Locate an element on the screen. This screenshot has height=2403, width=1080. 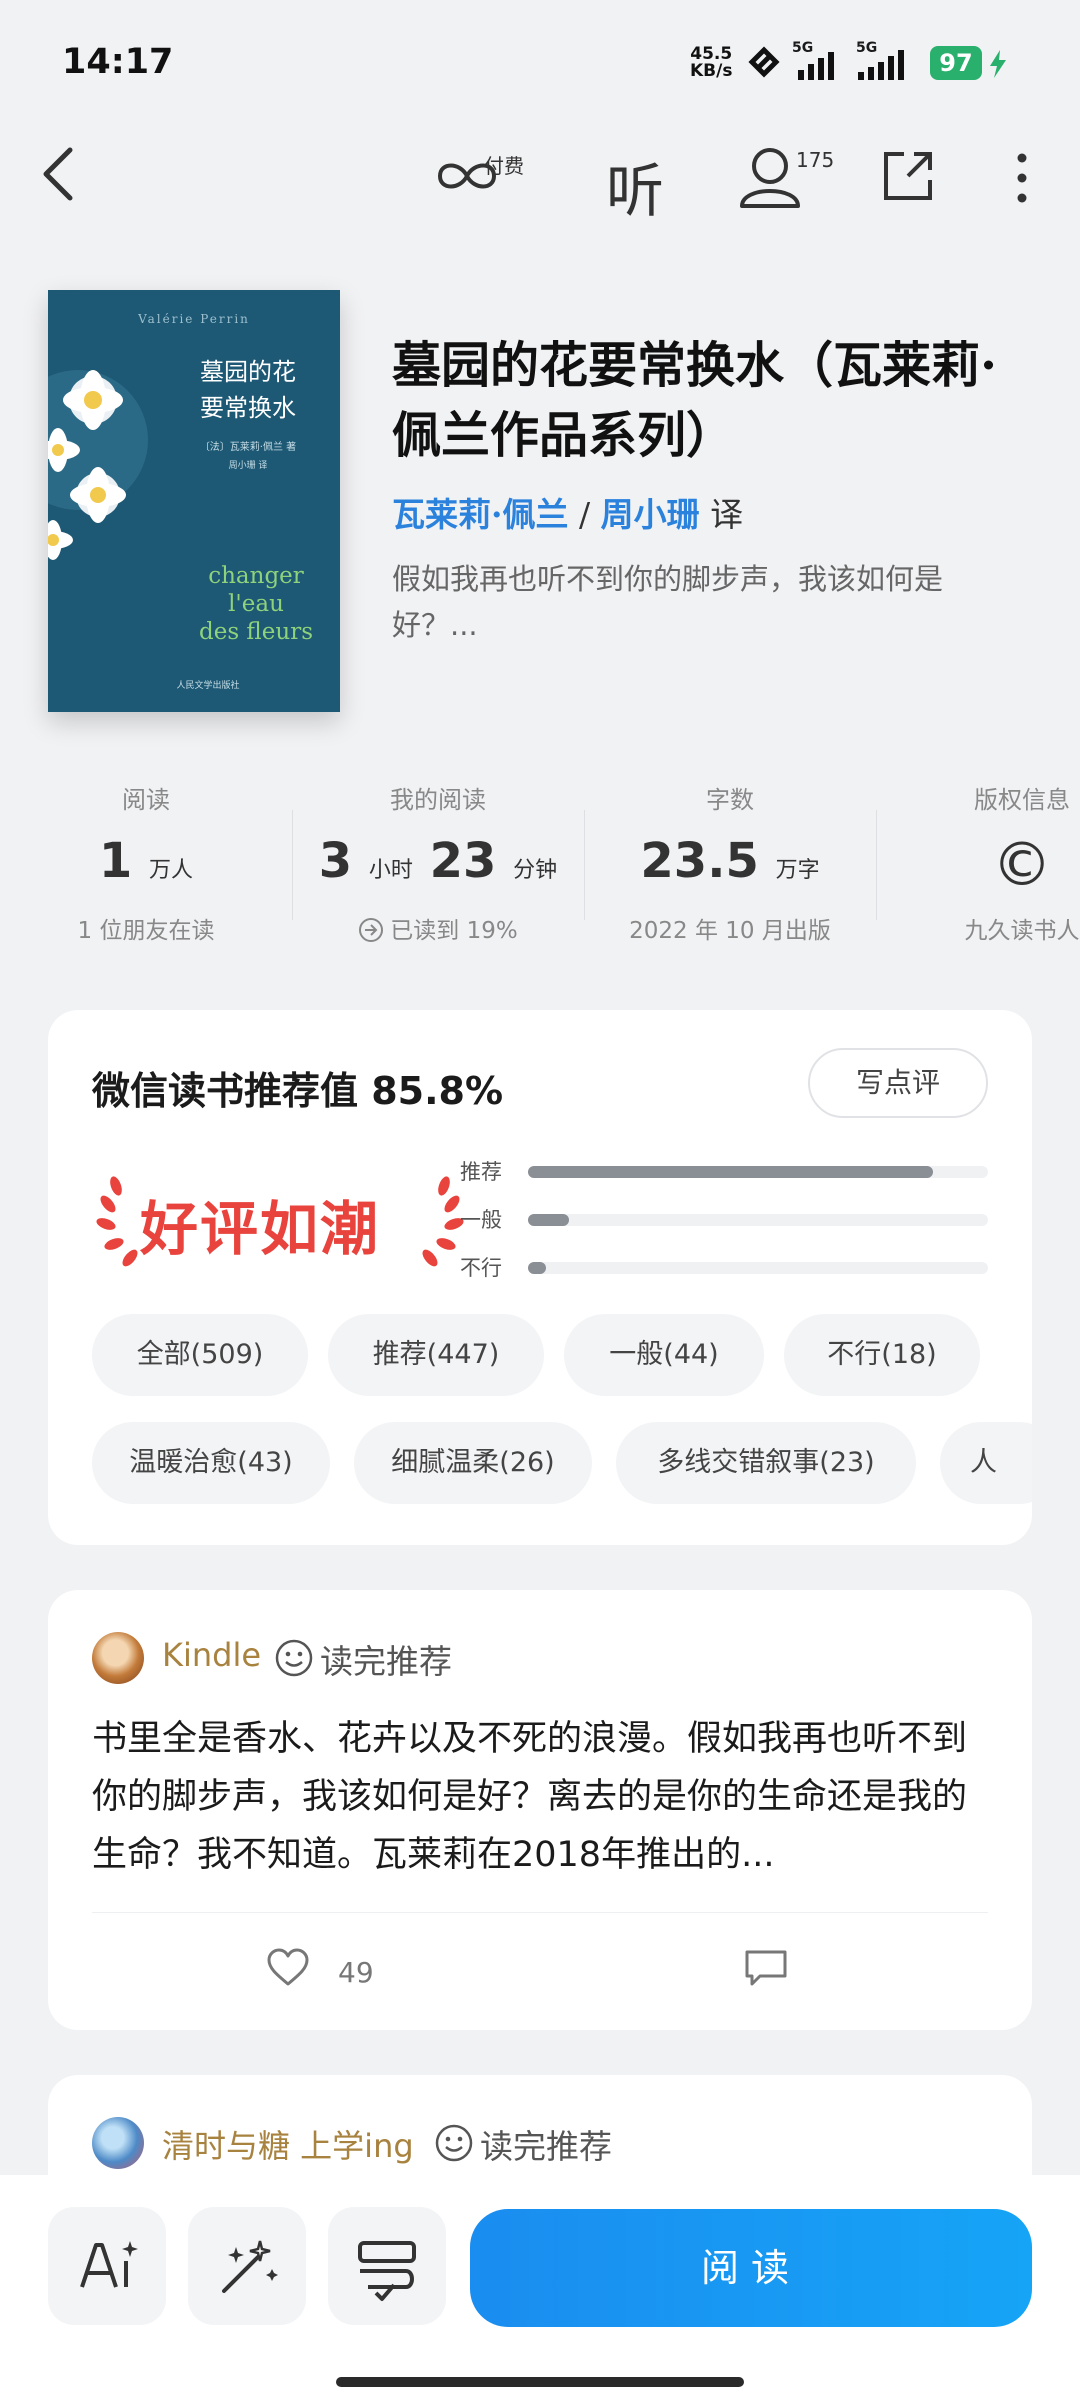
reviewer-name: Kindle is located at coordinates (211, 1655).